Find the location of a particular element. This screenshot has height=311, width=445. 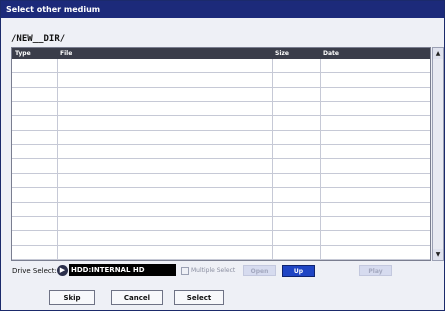

cancel-button: Cancel is located at coordinates (137, 297).